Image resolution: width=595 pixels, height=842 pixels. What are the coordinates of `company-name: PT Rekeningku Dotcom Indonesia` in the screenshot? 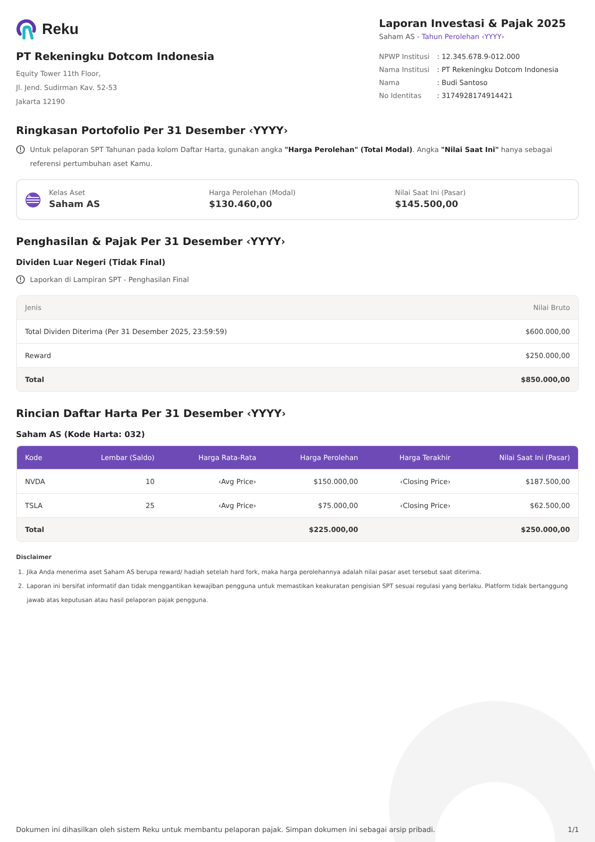 It's located at (115, 57).